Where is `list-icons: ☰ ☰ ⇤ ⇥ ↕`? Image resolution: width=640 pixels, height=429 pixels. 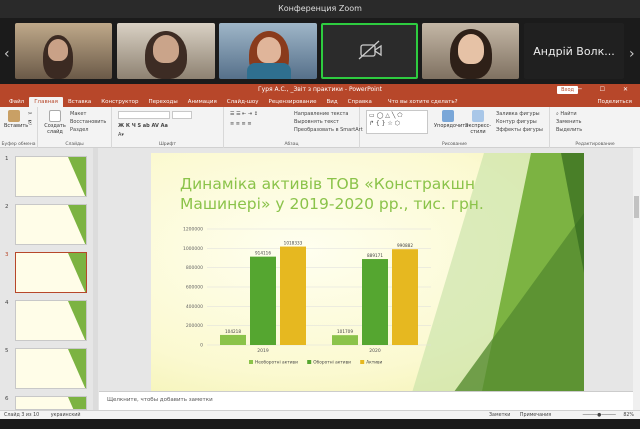 list-icons: ☰ ☰ ⇤ ⇥ ↕ is located at coordinates (244, 114).